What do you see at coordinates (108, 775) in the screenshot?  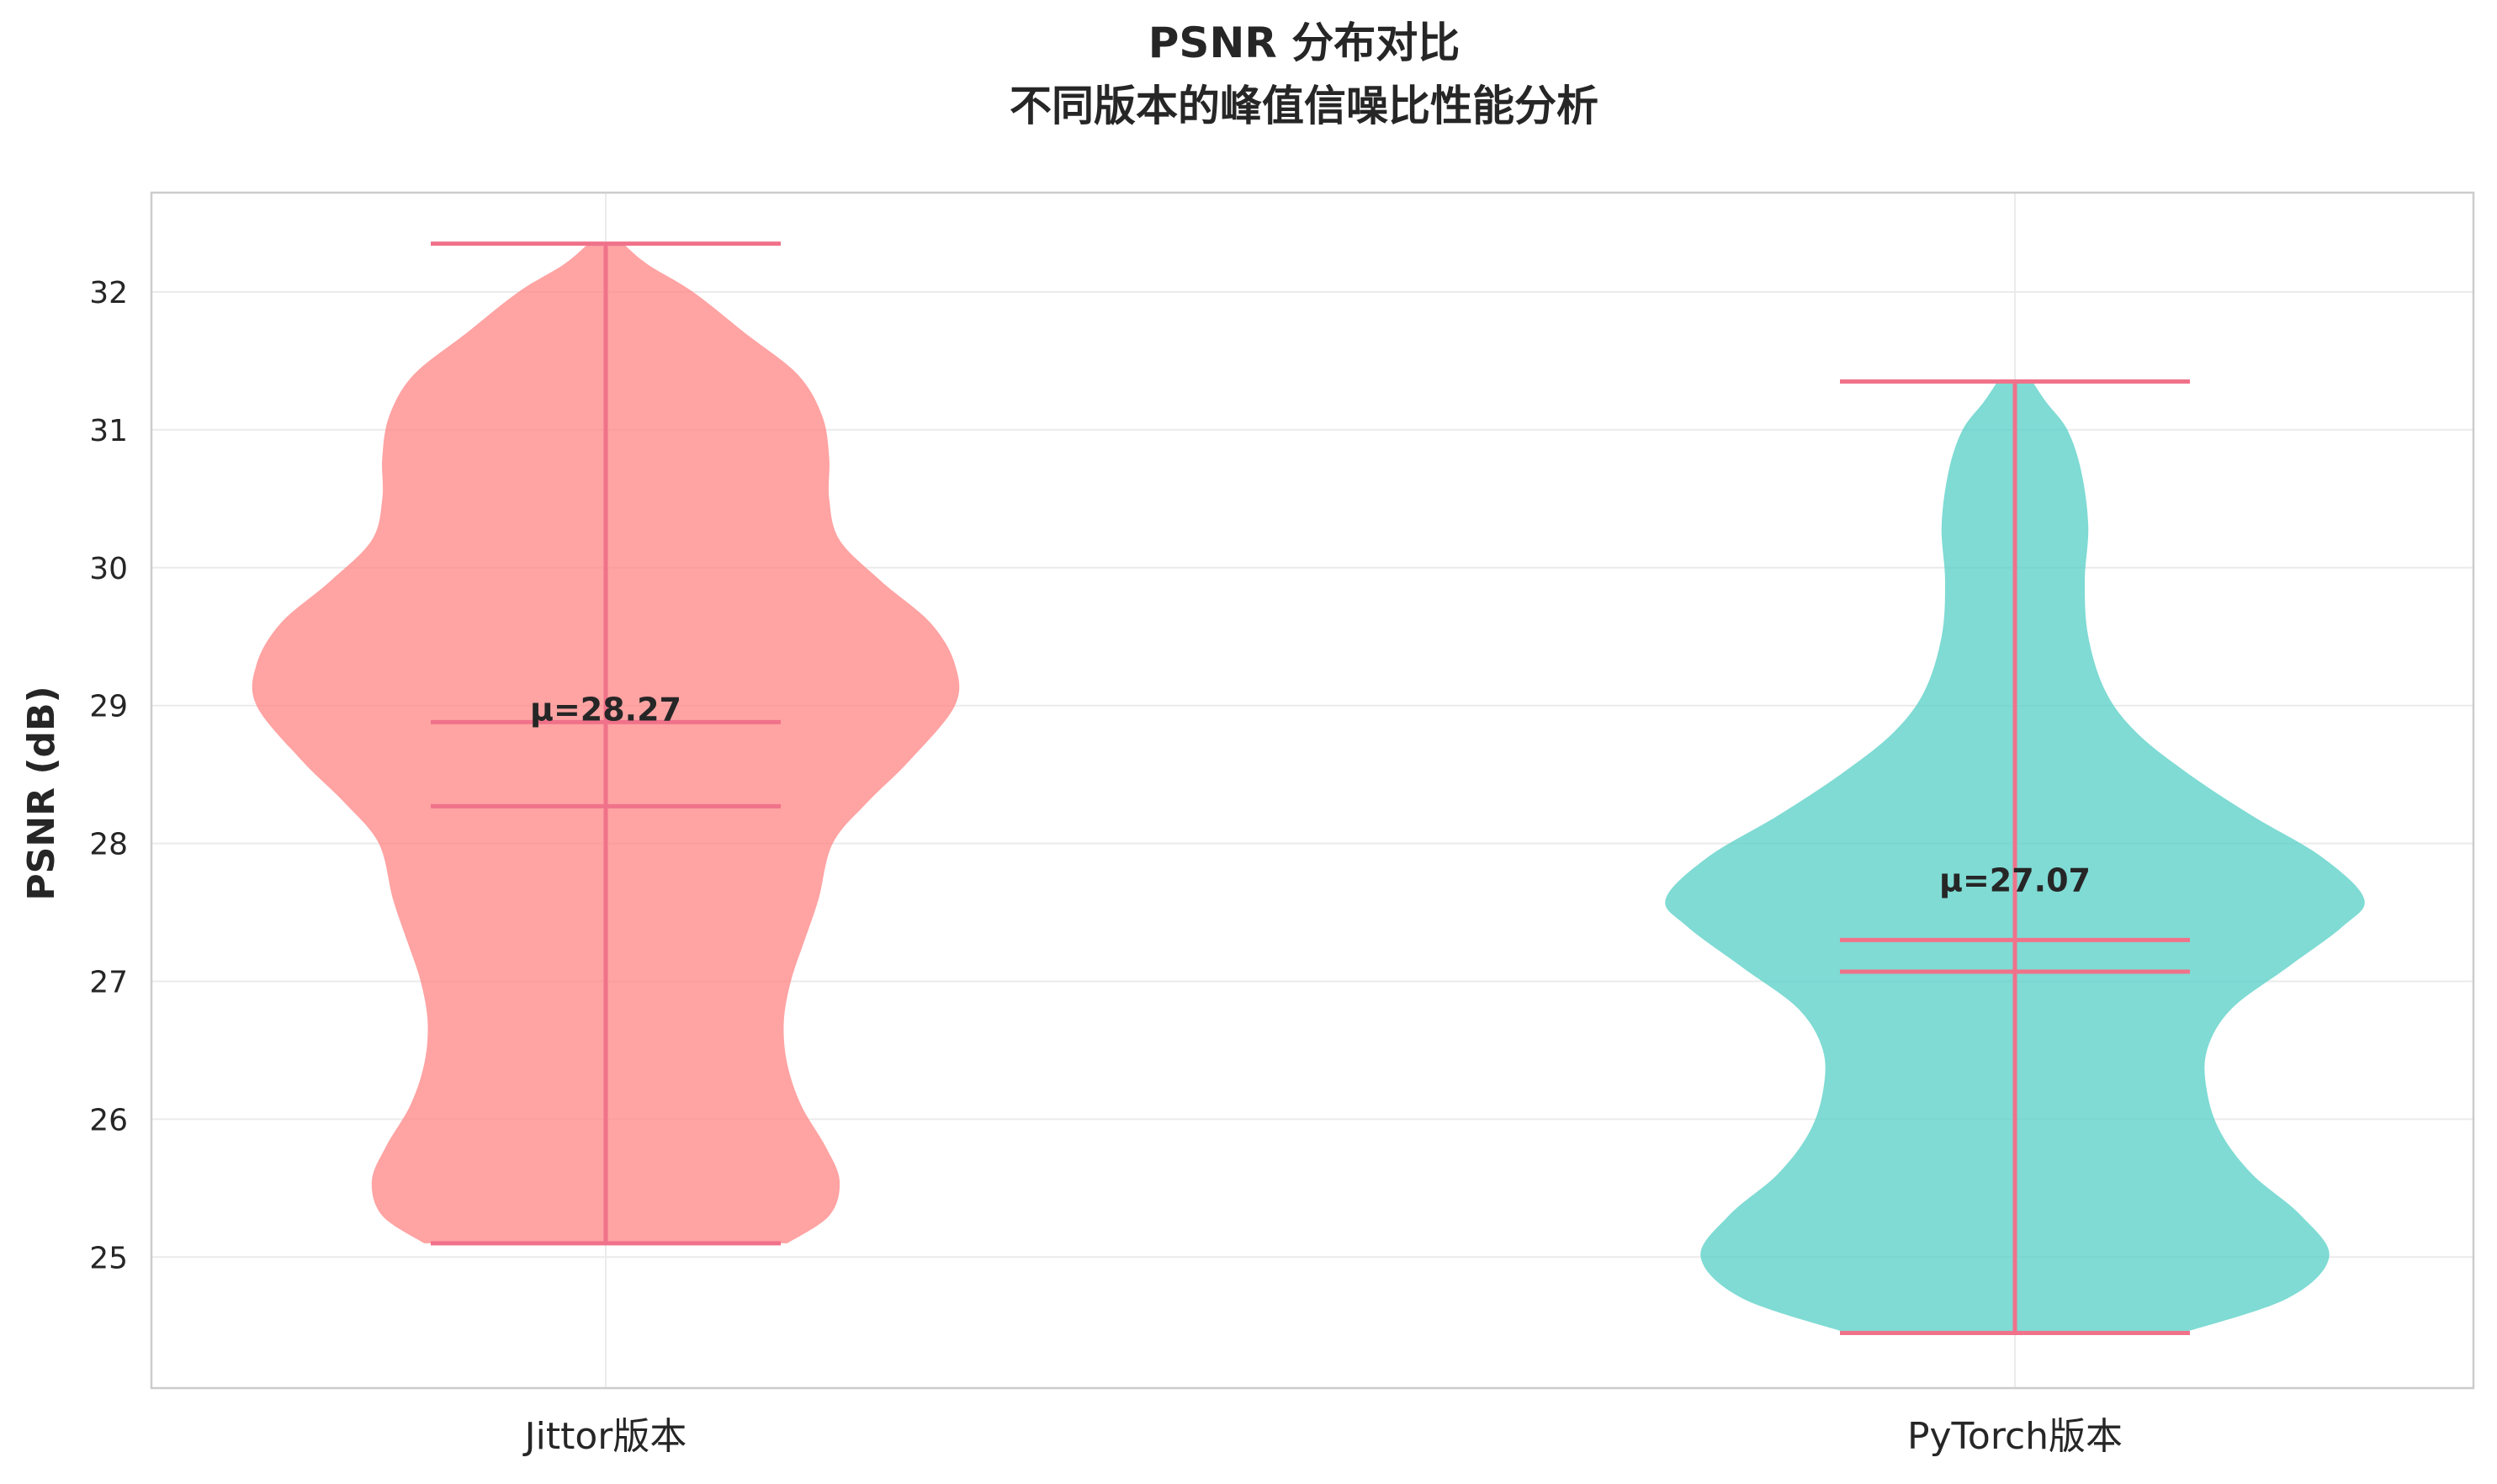 I see `y-tick-labels: 25 26 27 28 29 30 31 32` at bounding box center [108, 775].